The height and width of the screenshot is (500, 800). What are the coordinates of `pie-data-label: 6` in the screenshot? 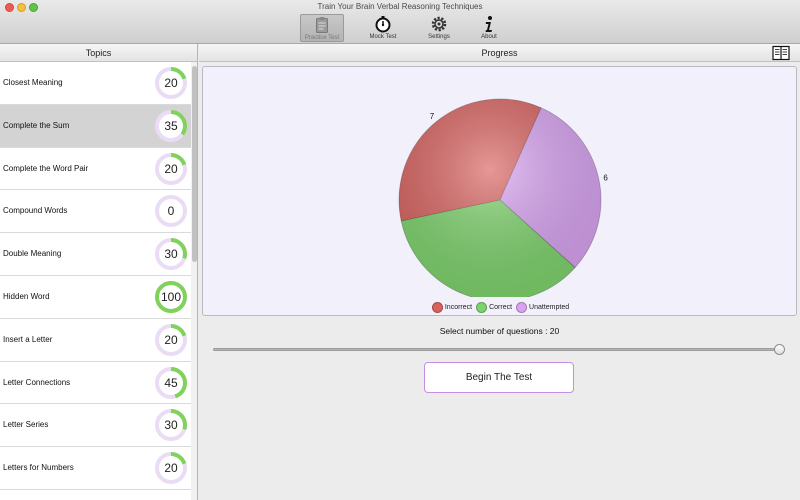 It's located at (605, 178).